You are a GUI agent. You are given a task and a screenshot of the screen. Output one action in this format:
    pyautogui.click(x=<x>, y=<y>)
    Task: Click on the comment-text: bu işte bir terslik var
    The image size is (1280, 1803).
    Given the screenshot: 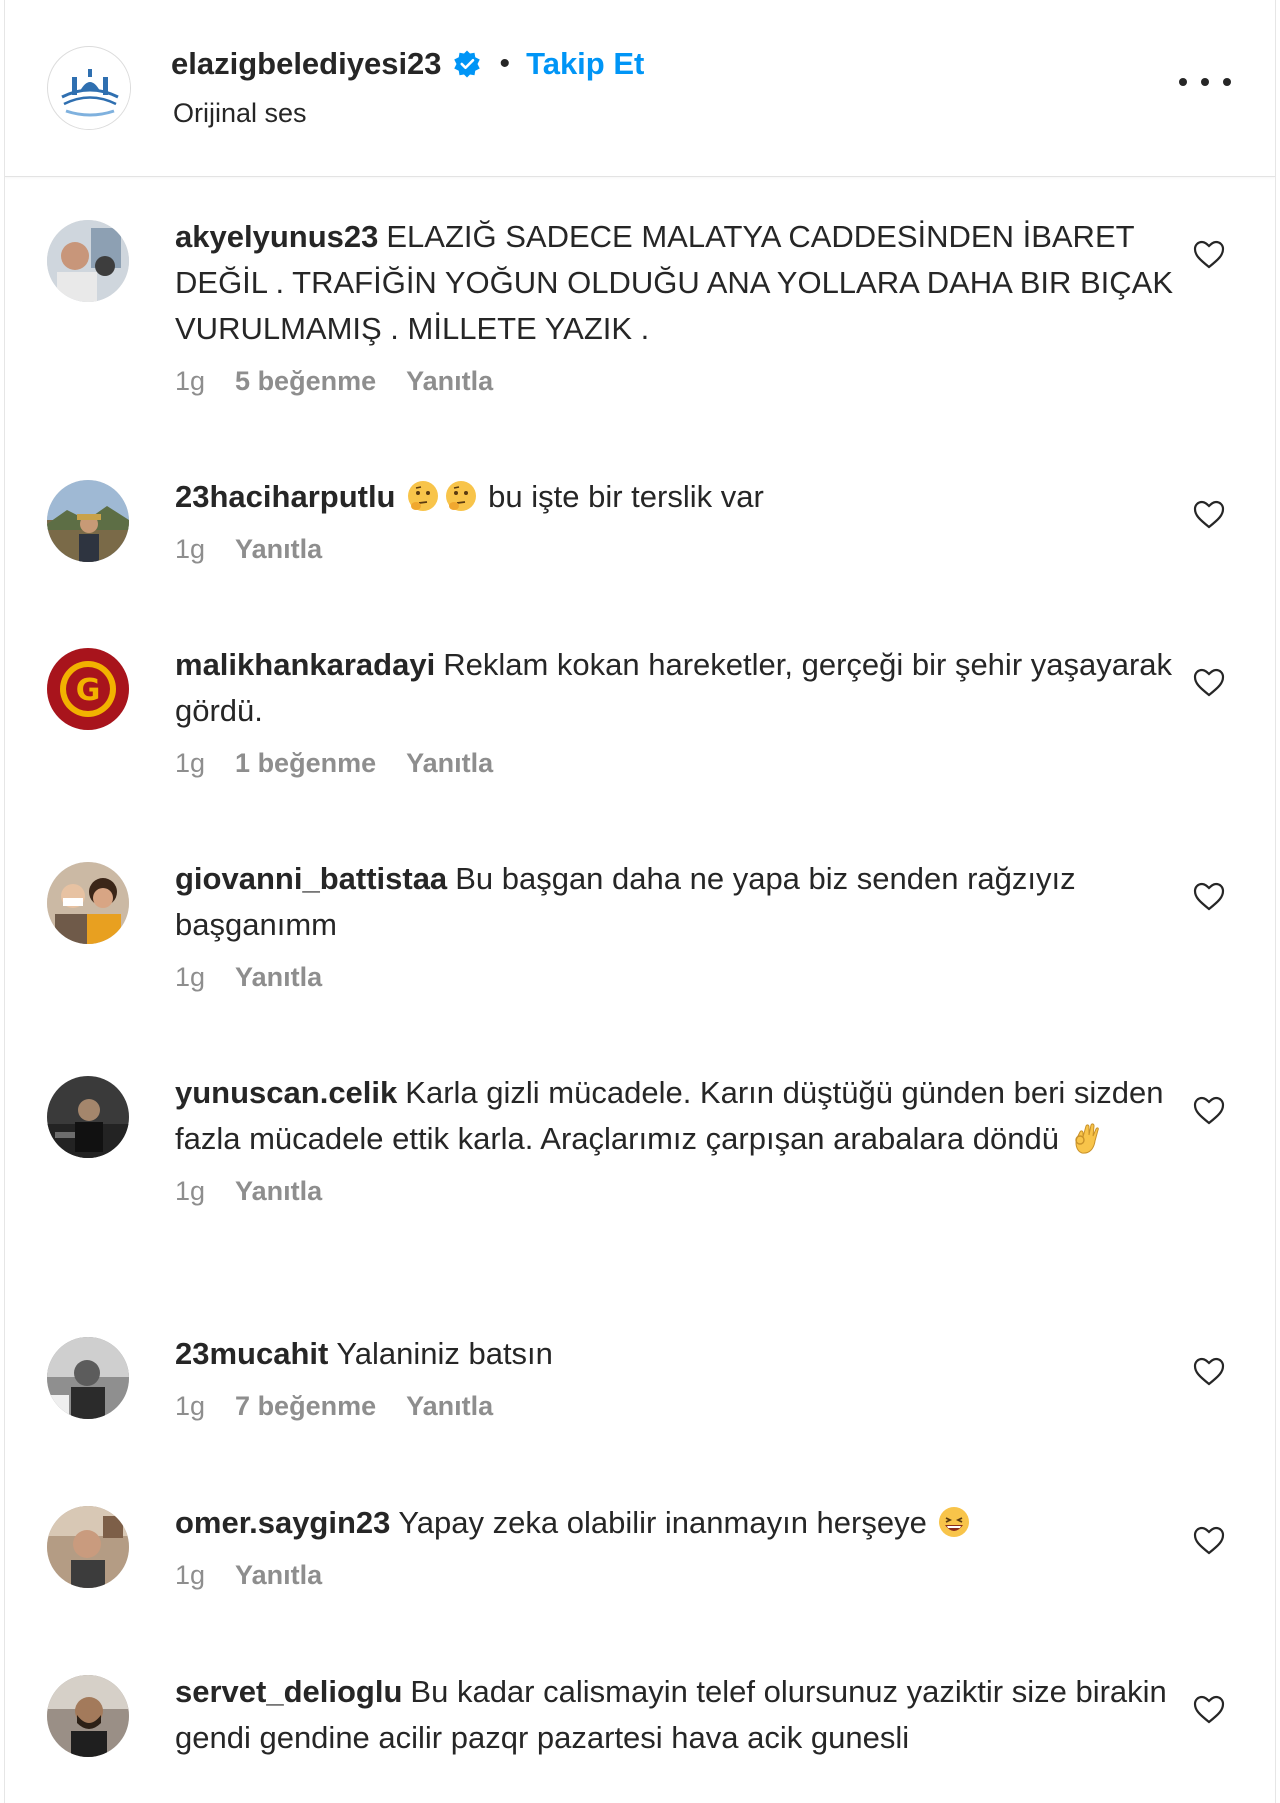 What is the action you would take?
    pyautogui.click(x=626, y=496)
    